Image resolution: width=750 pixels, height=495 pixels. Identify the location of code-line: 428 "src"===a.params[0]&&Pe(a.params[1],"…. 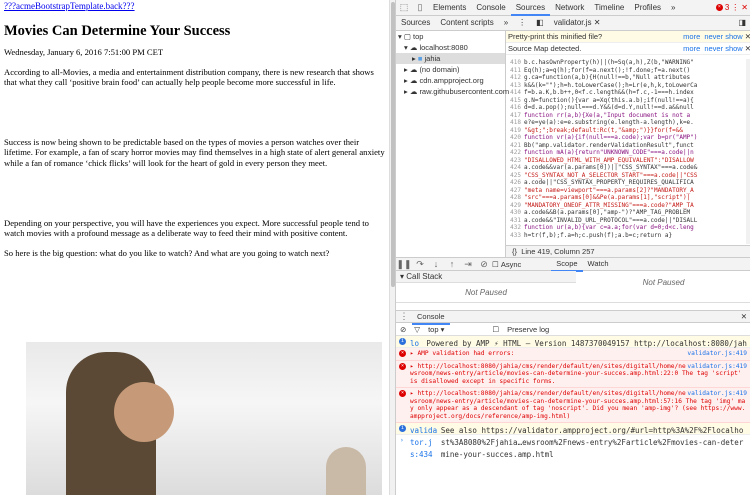
(626, 198).